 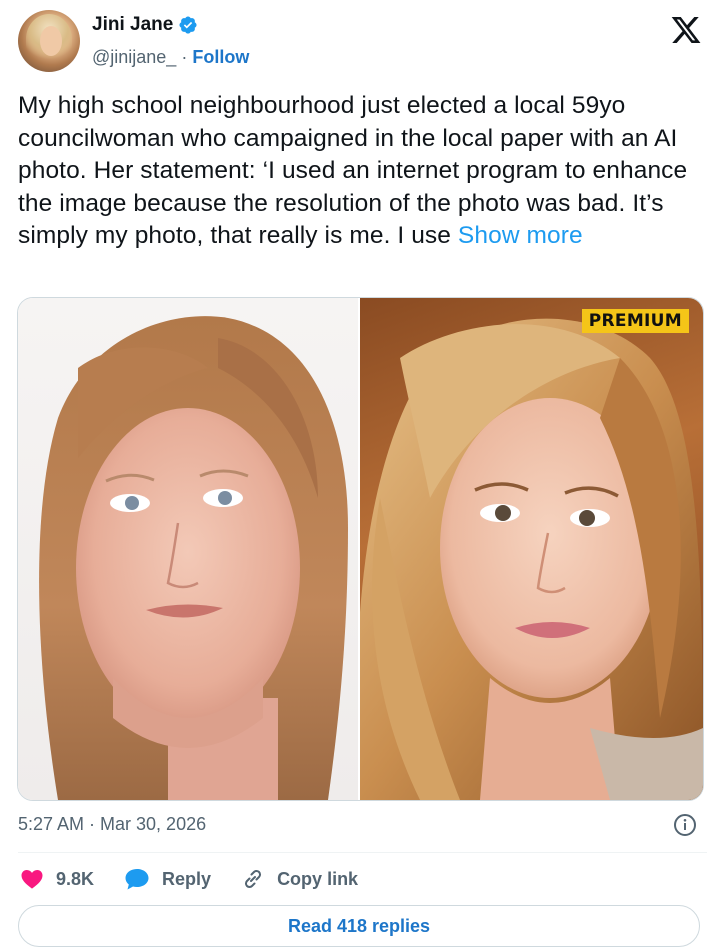 I want to click on reply-button: Reply, so click(x=167, y=879).